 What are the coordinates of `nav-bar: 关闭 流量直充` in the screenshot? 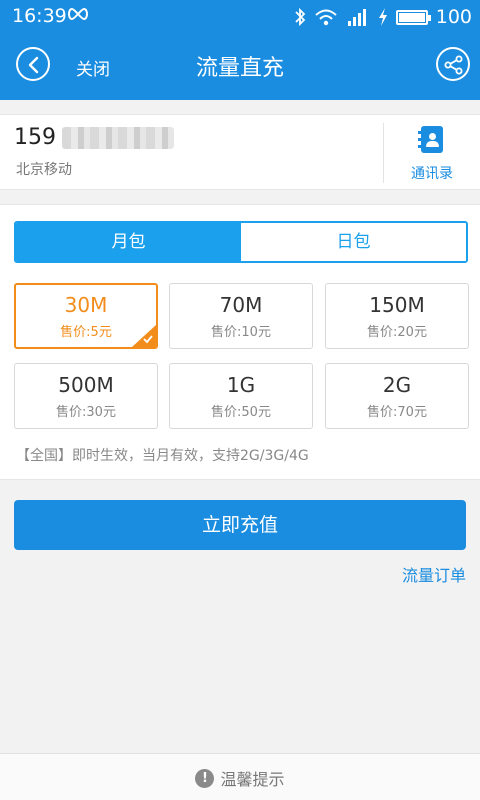 It's located at (240, 67).